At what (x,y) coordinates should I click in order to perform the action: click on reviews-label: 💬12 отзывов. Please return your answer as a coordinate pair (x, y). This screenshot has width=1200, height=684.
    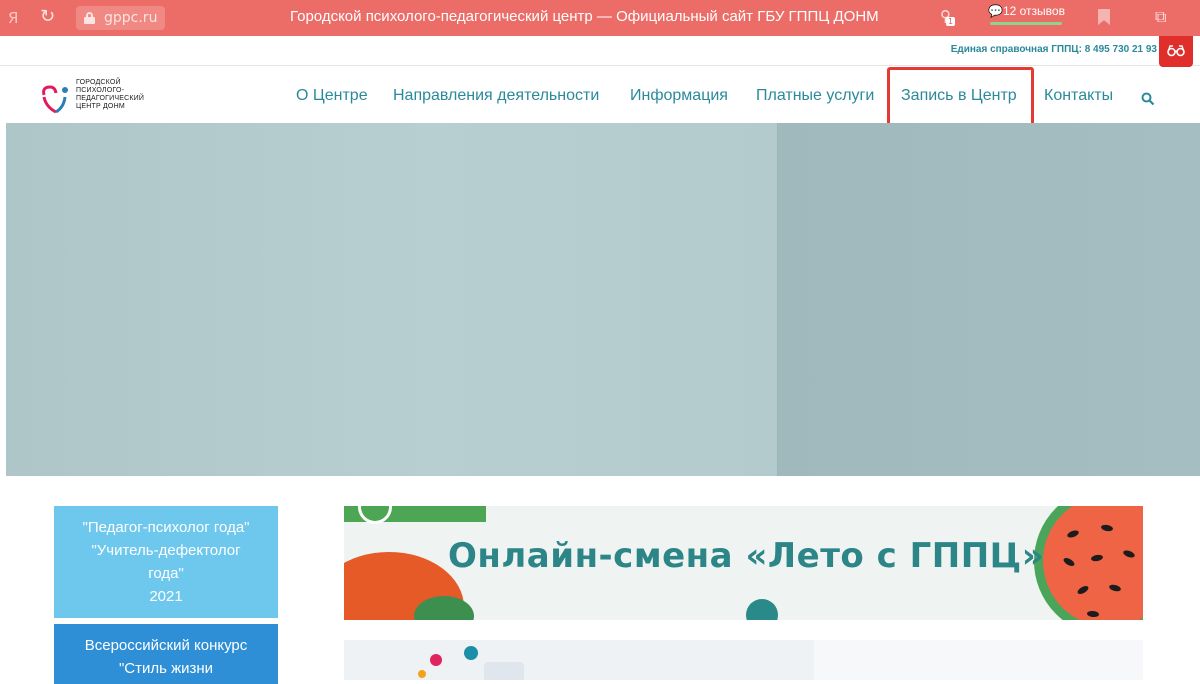
    Looking at the image, I should click on (1026, 11).